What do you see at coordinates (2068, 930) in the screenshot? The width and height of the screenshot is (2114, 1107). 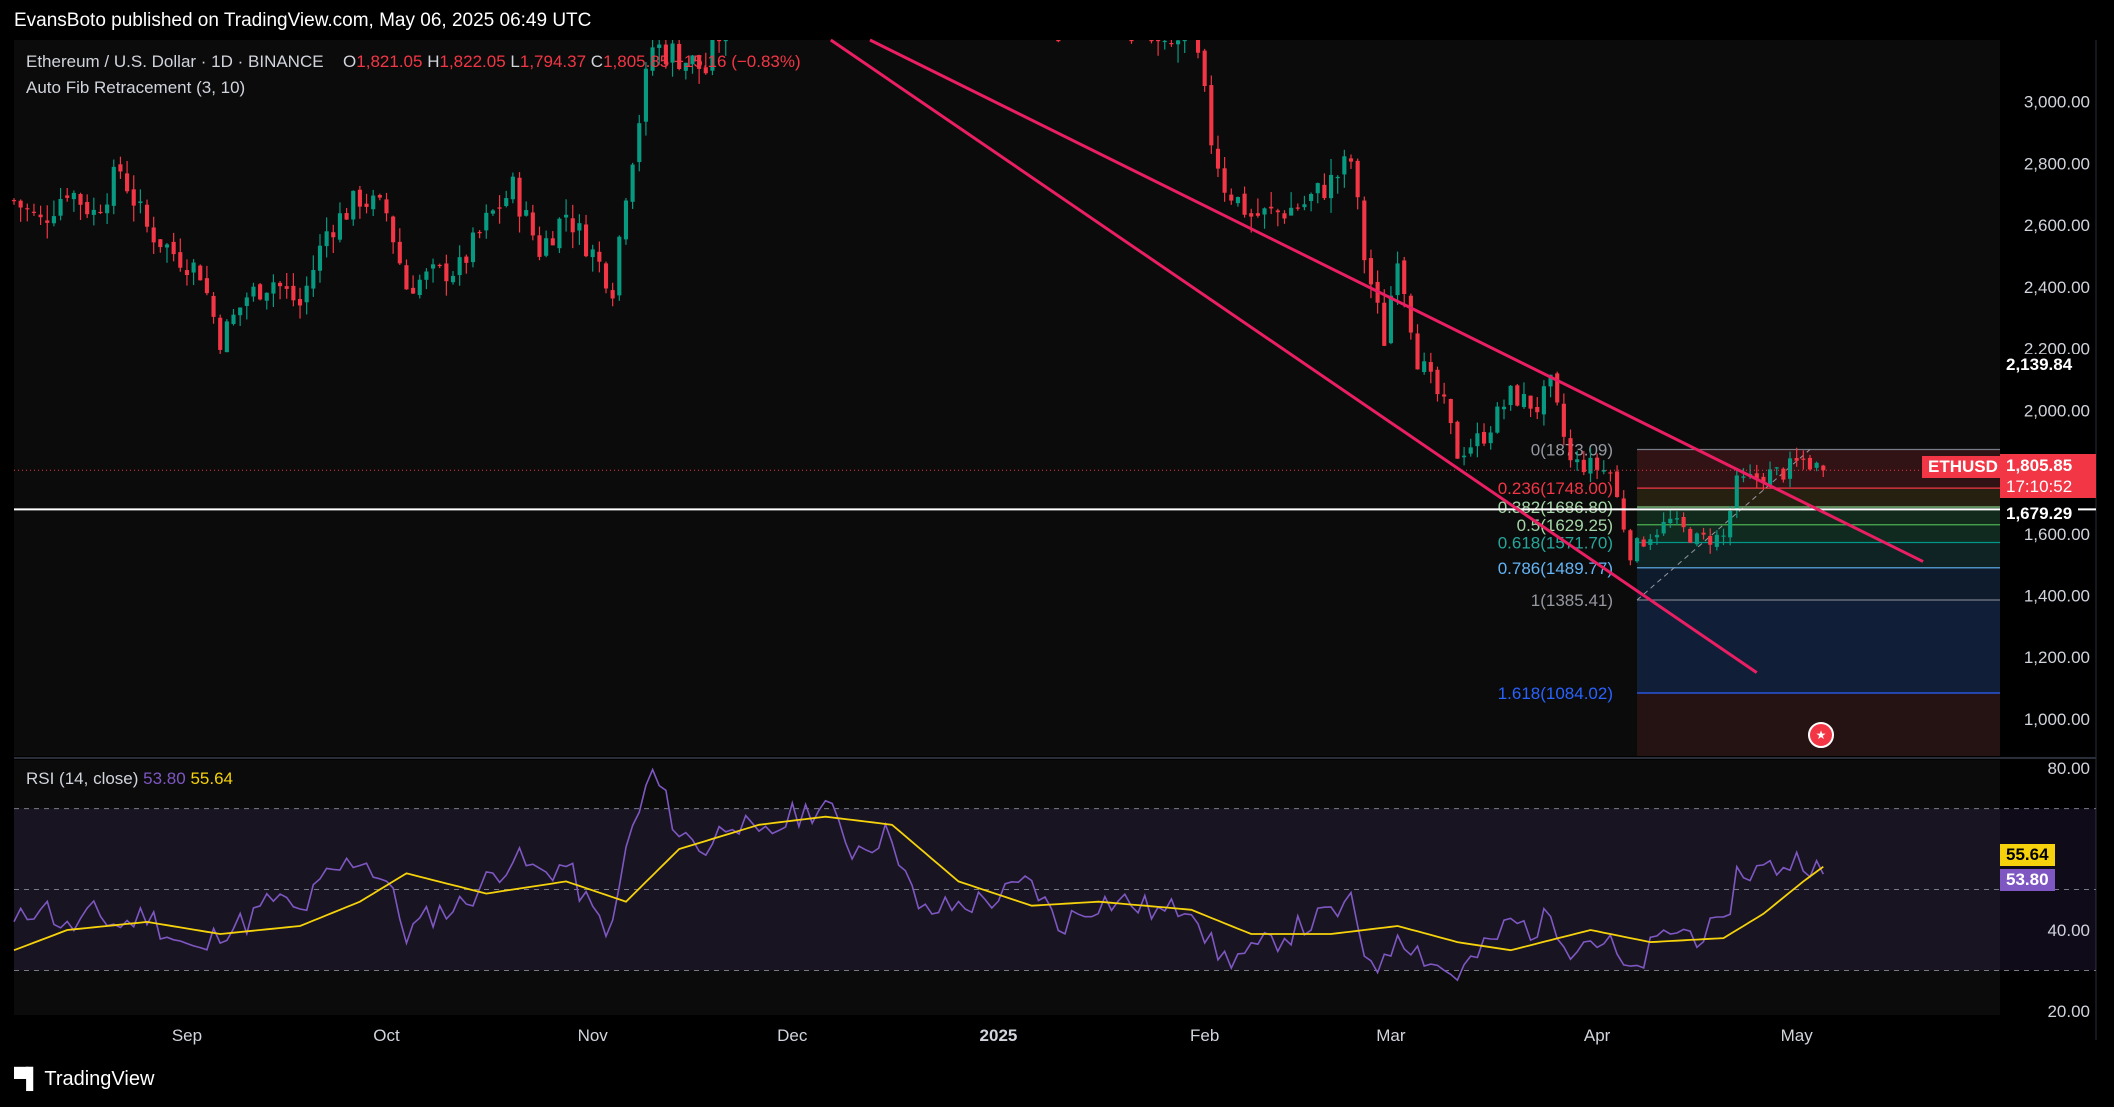 I see `rsi-tick-label: 40.00` at bounding box center [2068, 930].